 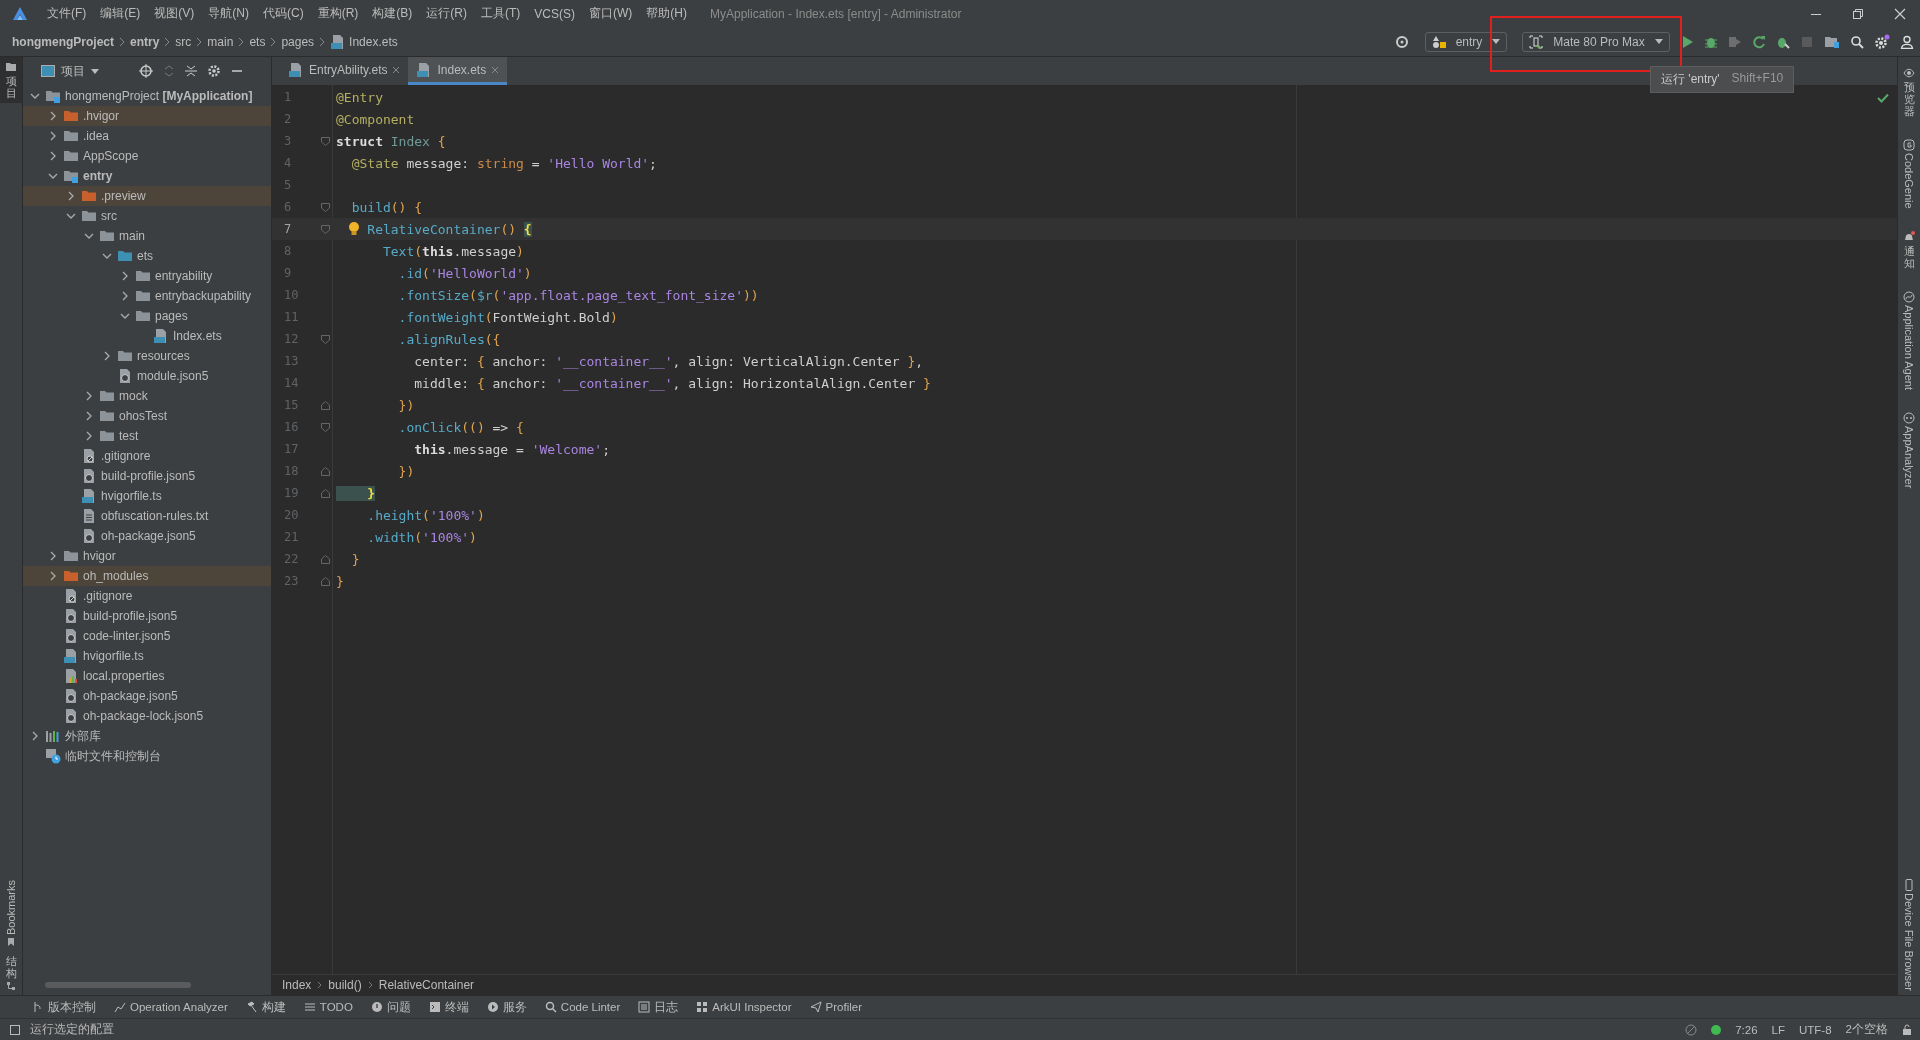 I want to click on tree-item: entrybackupability, so click(x=147, y=296).